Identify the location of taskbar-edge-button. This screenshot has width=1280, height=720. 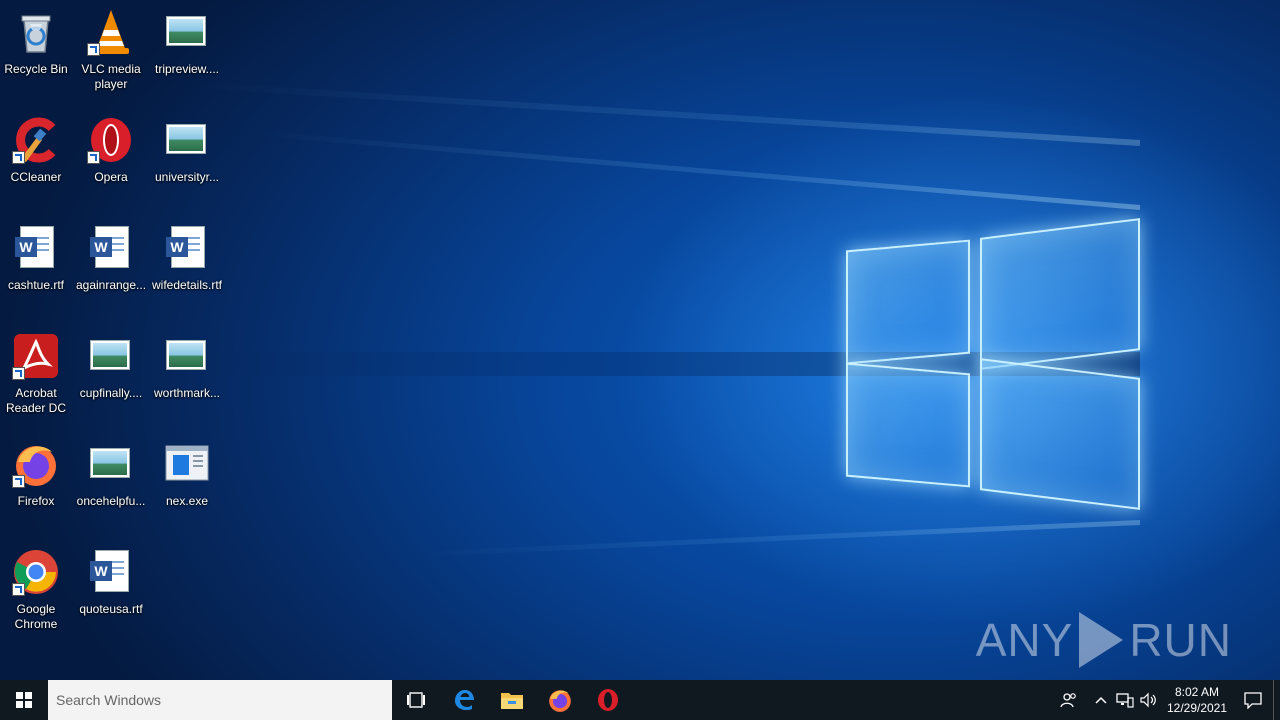
(464, 700).